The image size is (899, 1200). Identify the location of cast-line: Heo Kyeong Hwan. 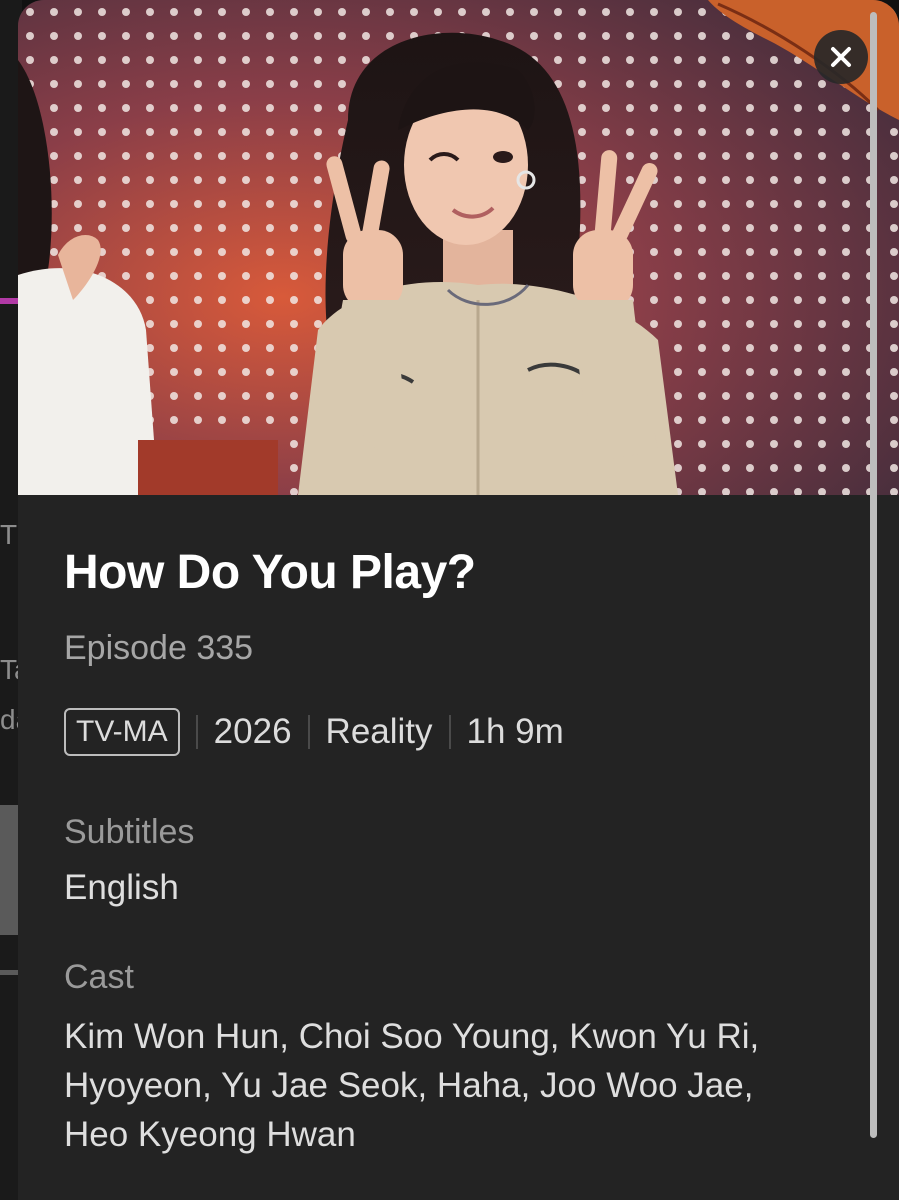
(210, 1134).